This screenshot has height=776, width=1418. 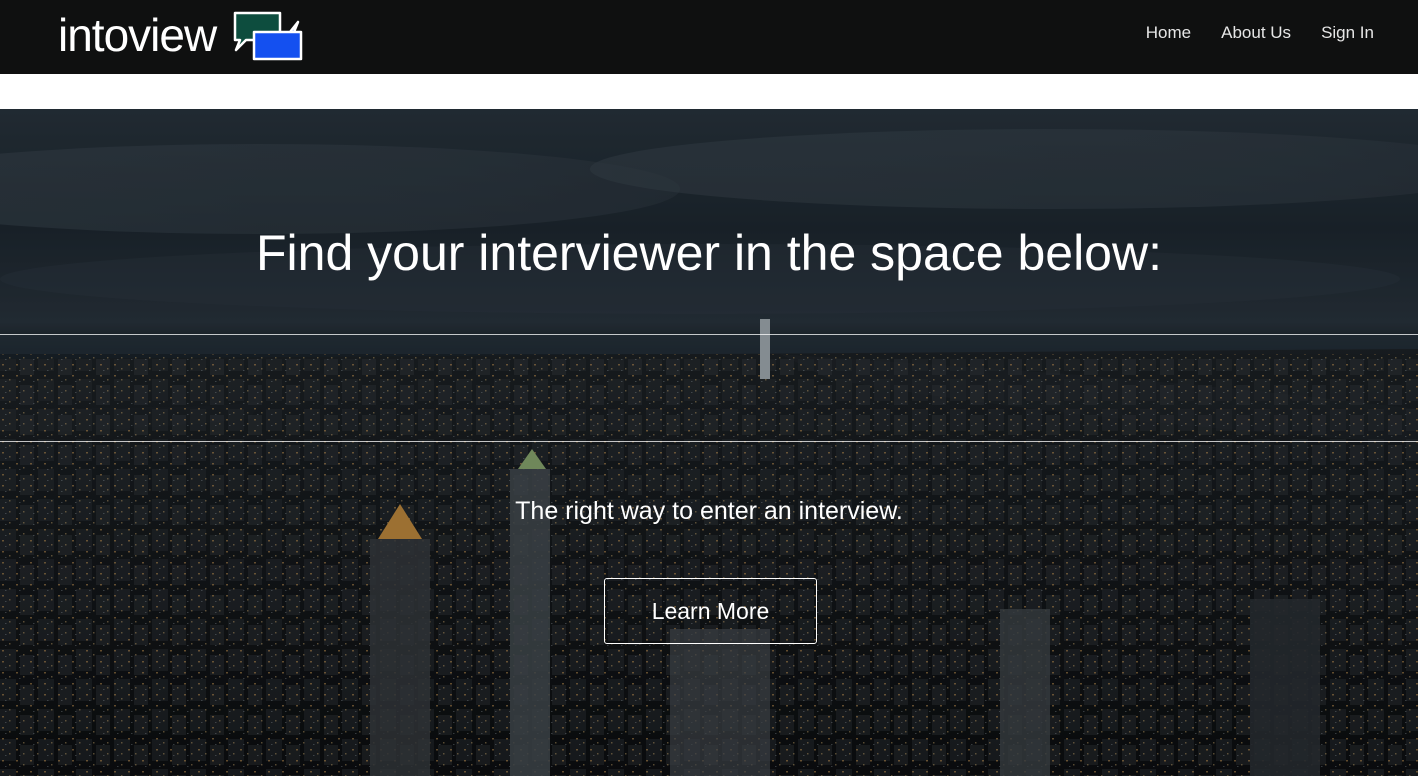 I want to click on learn-more-button: Learn More, so click(x=710, y=611).